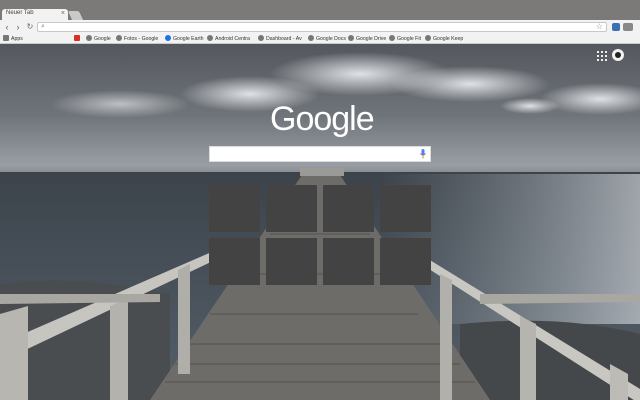 The image size is (640, 400). I want to click on bookmark-item: Google, so click(98, 39).